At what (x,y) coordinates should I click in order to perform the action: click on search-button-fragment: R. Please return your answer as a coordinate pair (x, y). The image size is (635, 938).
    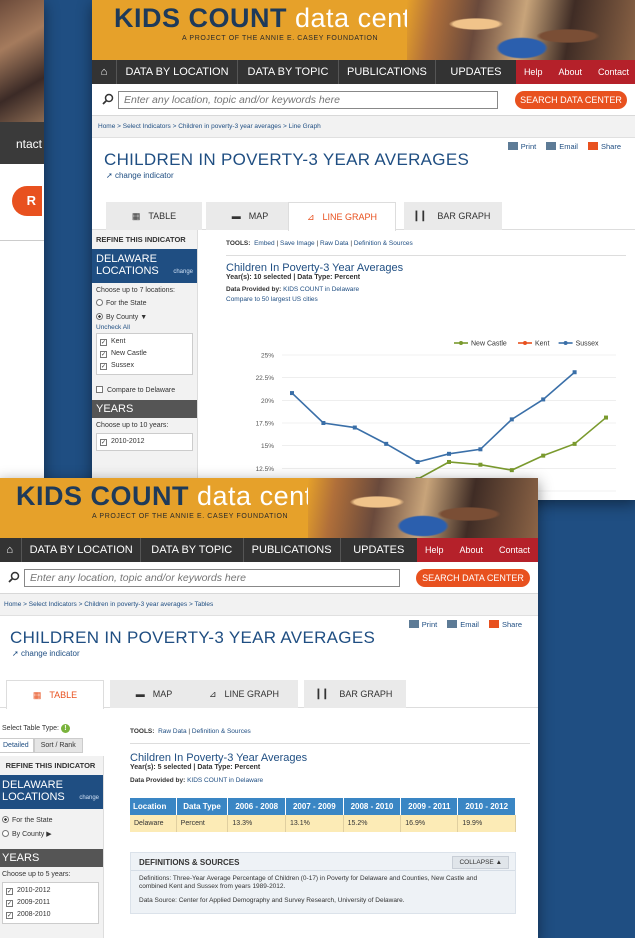
    Looking at the image, I should click on (27, 201).